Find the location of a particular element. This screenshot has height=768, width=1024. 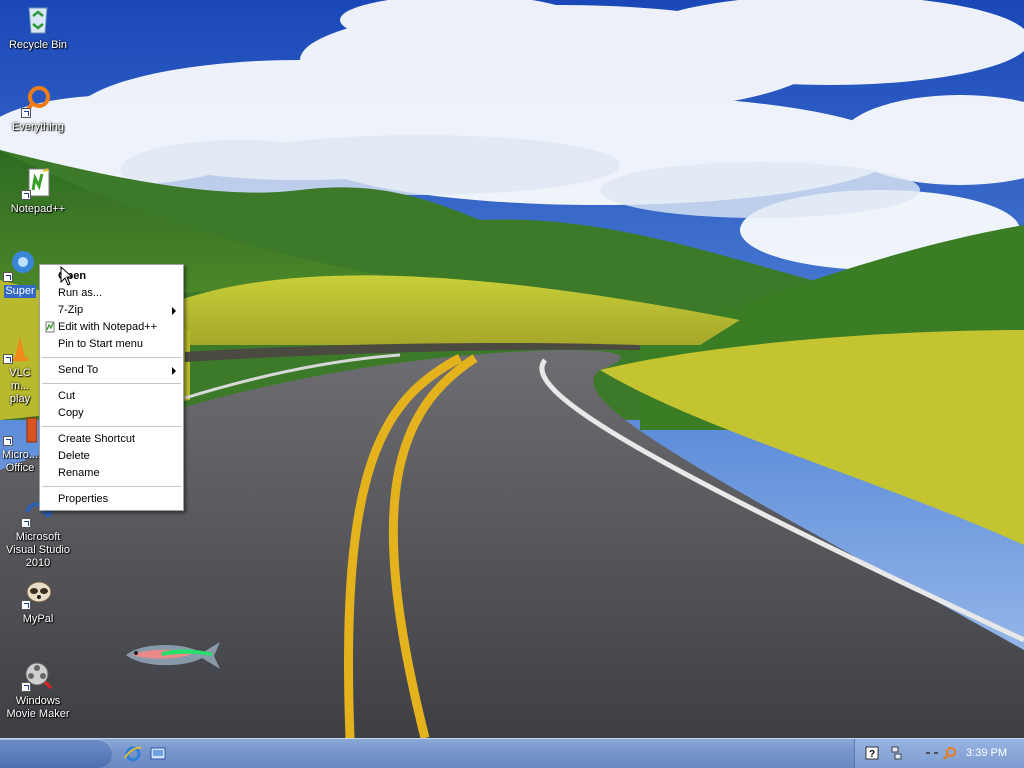

taskbar: ? 3:39 PM is located at coordinates (512, 753).